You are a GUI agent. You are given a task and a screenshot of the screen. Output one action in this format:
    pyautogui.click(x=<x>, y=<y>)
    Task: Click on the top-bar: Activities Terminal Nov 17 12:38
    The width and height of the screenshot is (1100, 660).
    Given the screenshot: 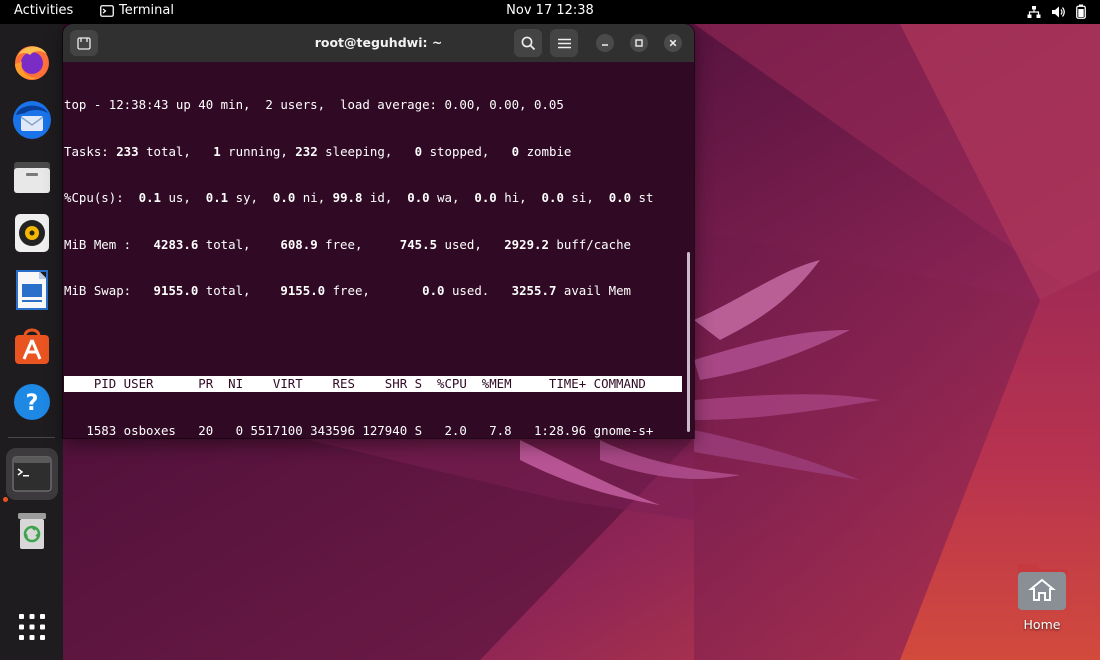 What is the action you would take?
    pyautogui.click(x=550, y=12)
    